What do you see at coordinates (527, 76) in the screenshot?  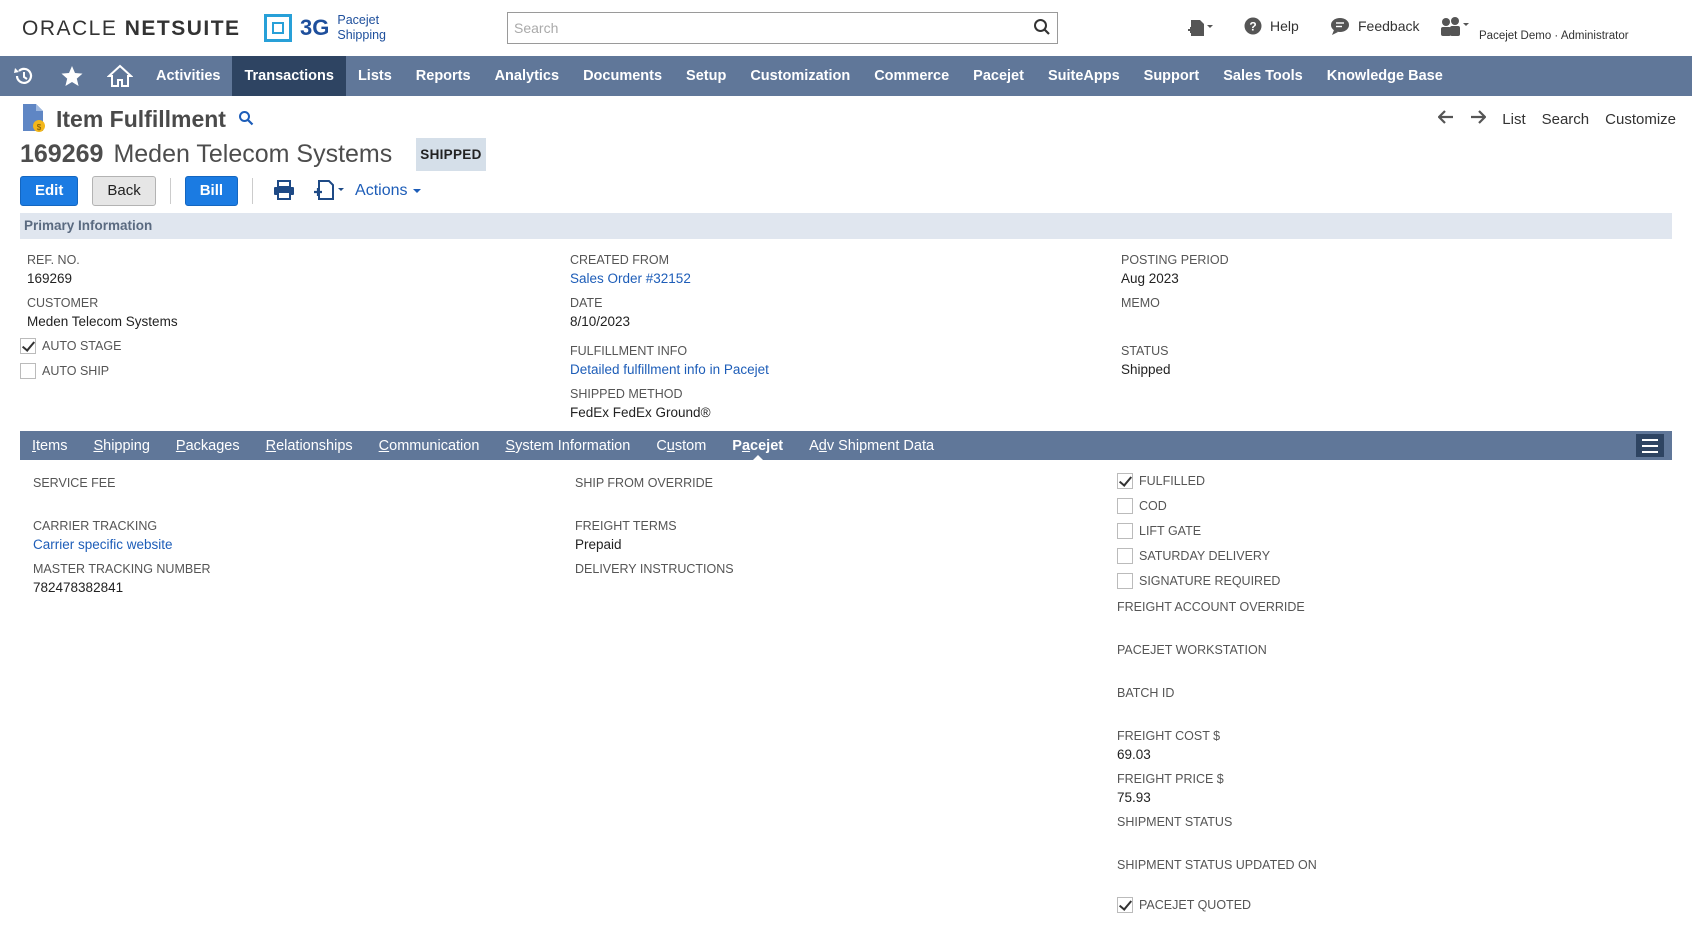 I see `nav-analytics: Analytics` at bounding box center [527, 76].